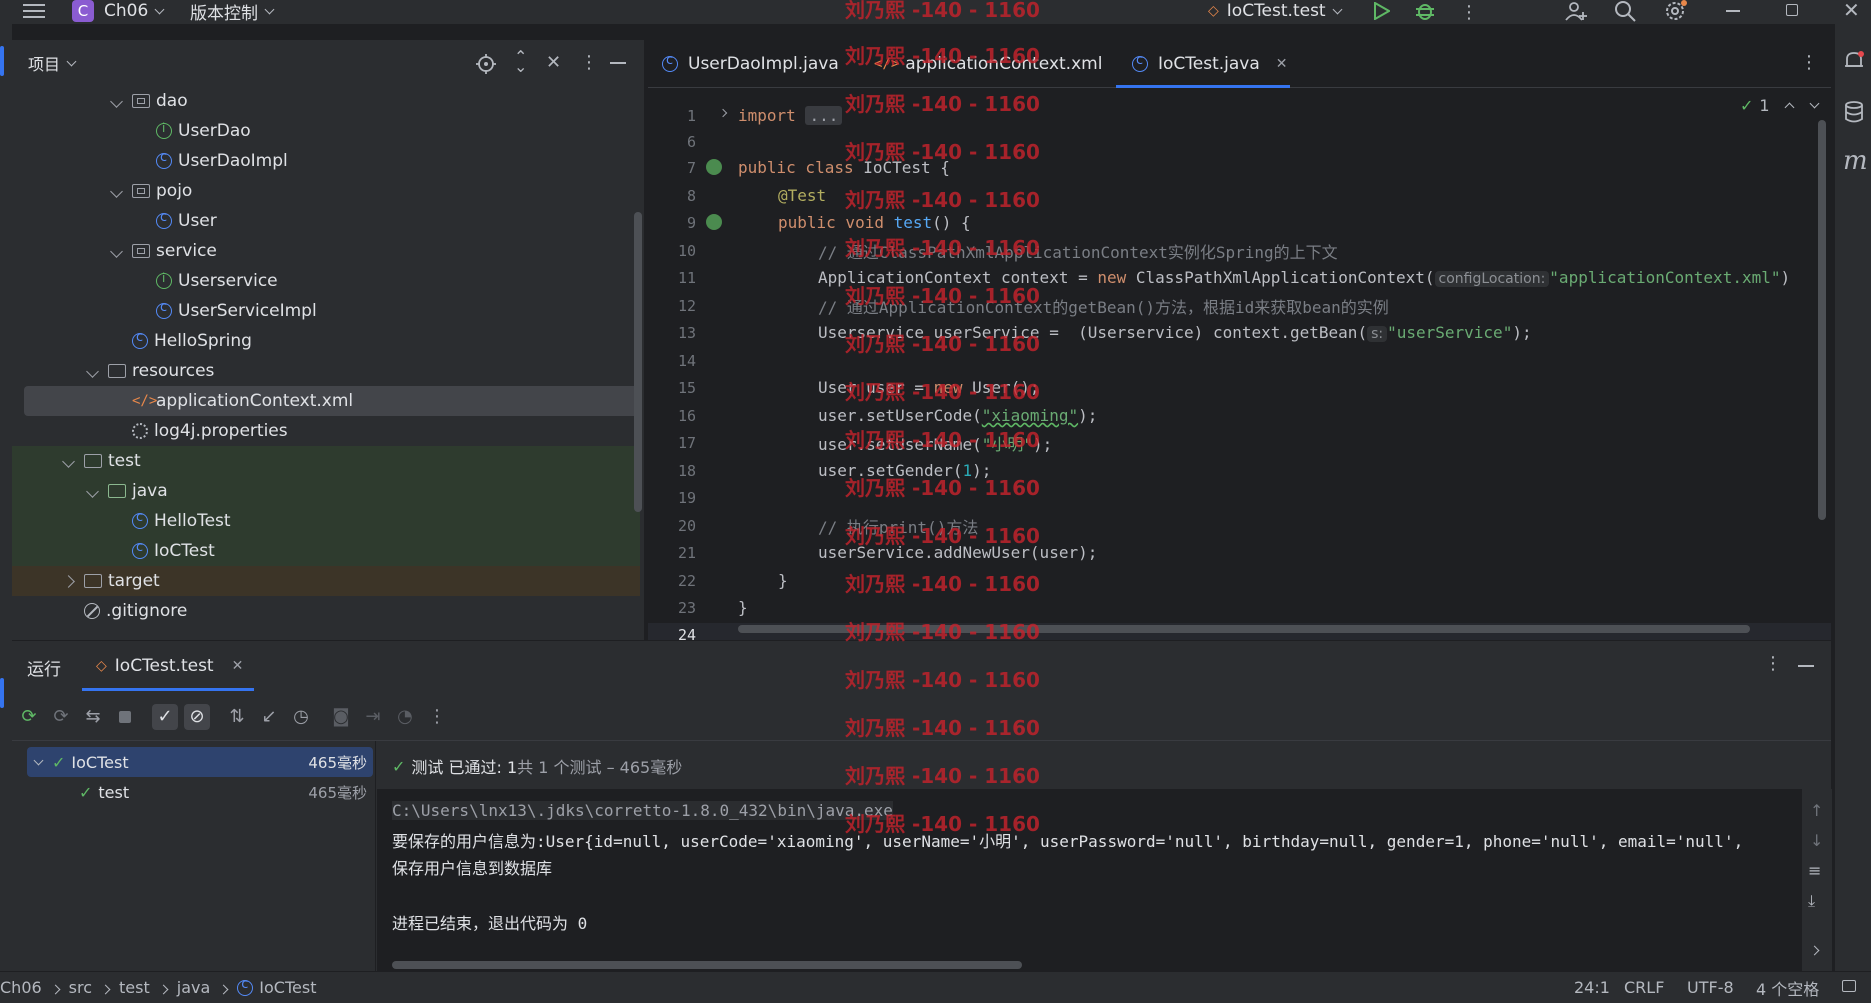  Describe the element at coordinates (326, 281) in the screenshot. I see `tree-item: Userservice` at that location.